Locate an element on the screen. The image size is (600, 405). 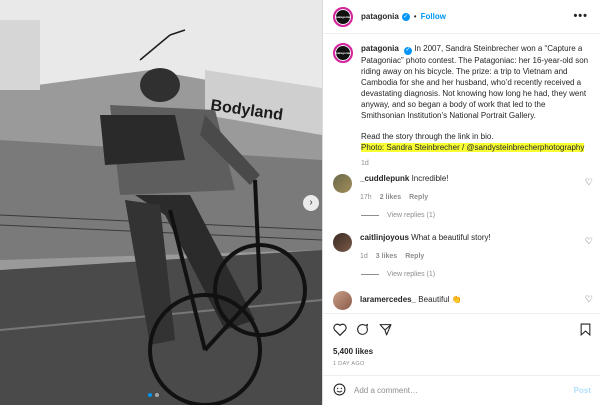
caption-avatar: patagonia is located at coordinates (343, 53).